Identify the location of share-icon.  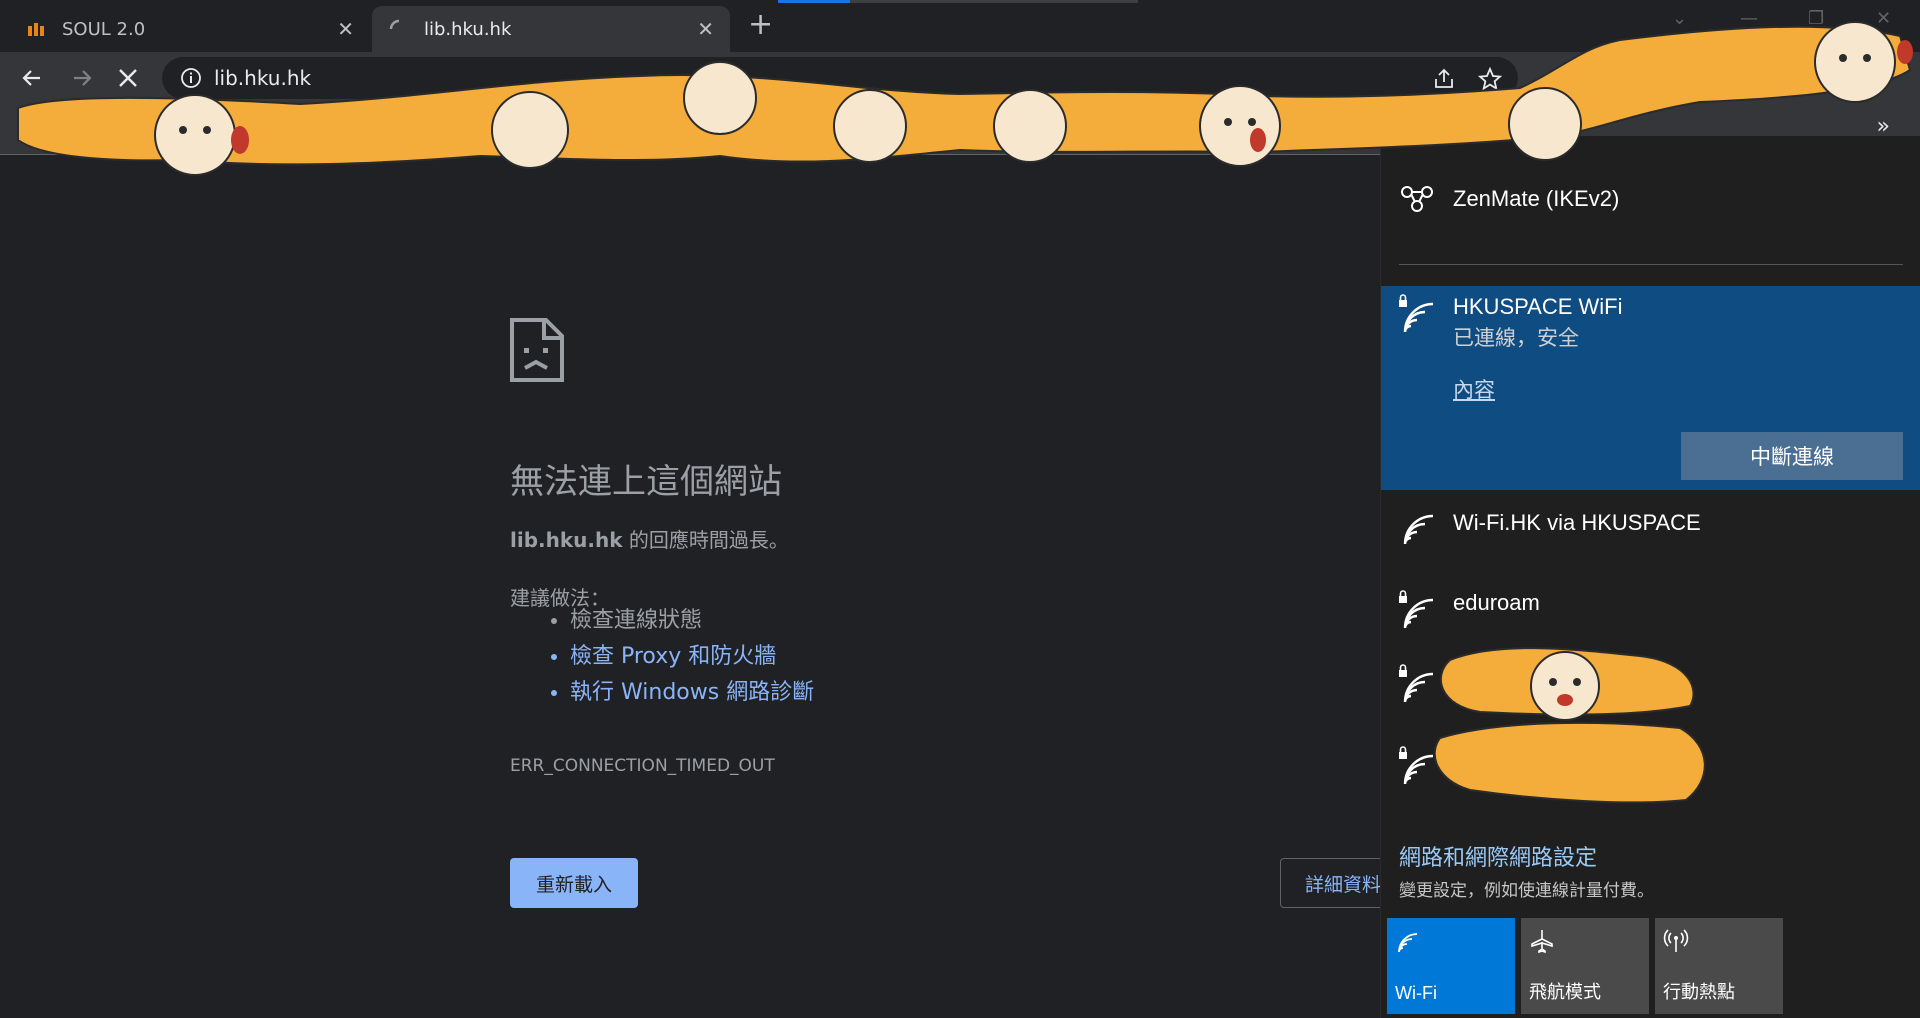
(1444, 79).